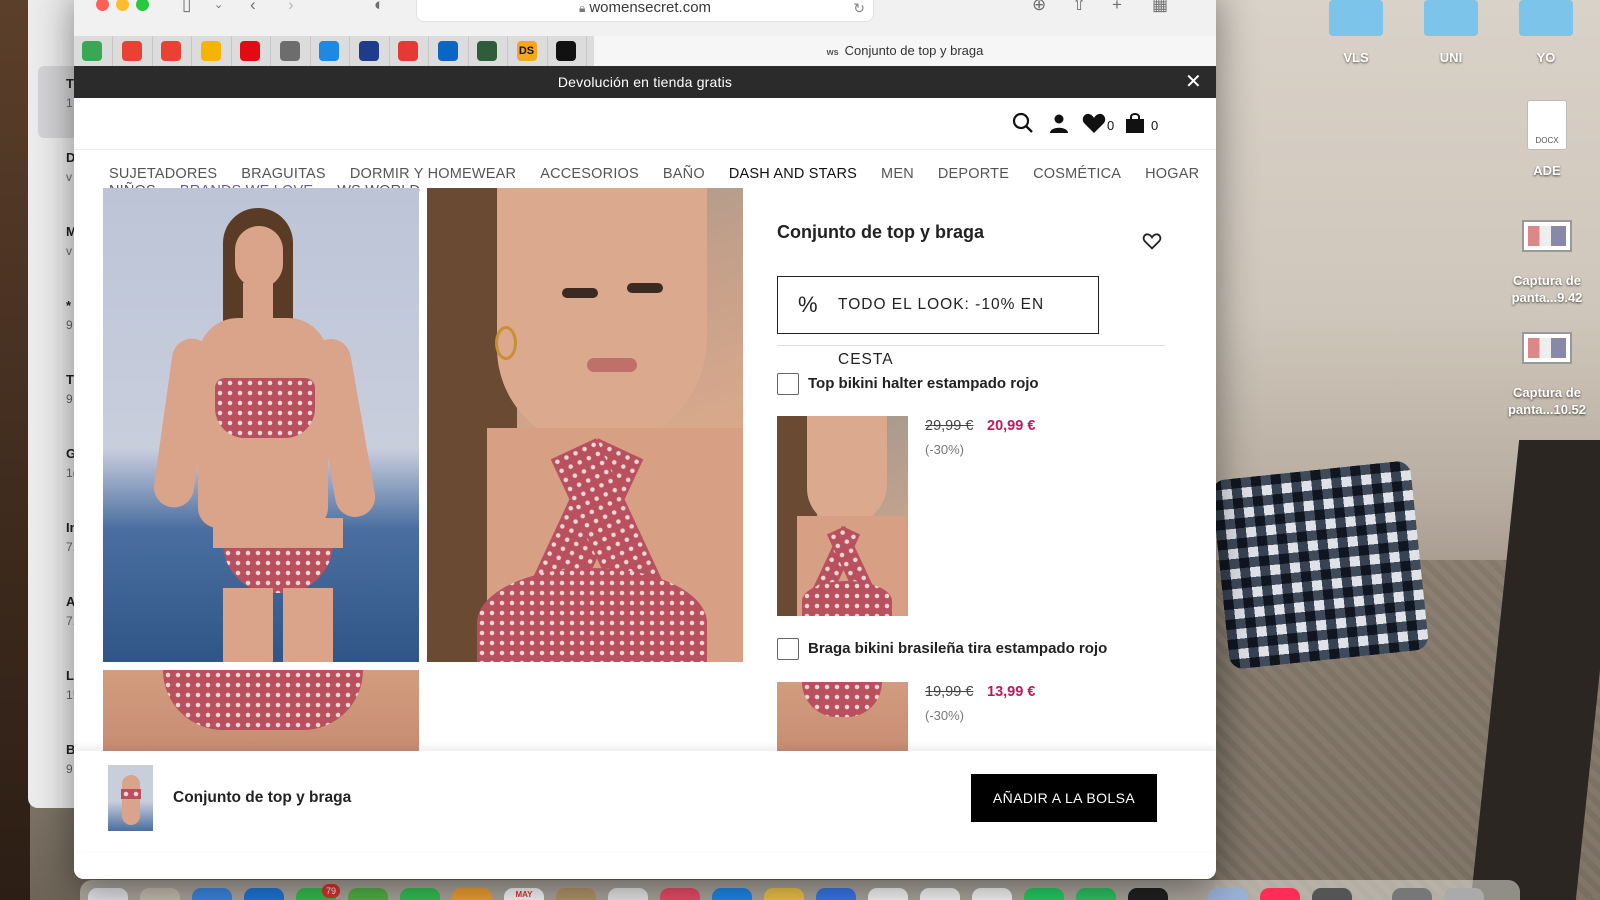  Describe the element at coordinates (210, 51) in the screenshot. I see `google-drive-icon` at that location.